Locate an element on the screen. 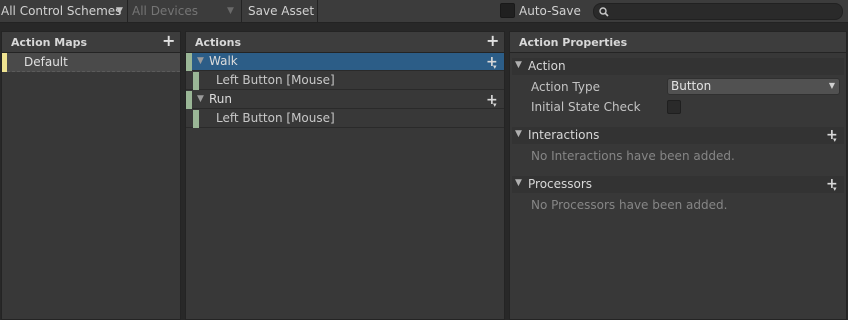 This screenshot has width=848, height=320. action-map-item: Default is located at coordinates (91, 62).